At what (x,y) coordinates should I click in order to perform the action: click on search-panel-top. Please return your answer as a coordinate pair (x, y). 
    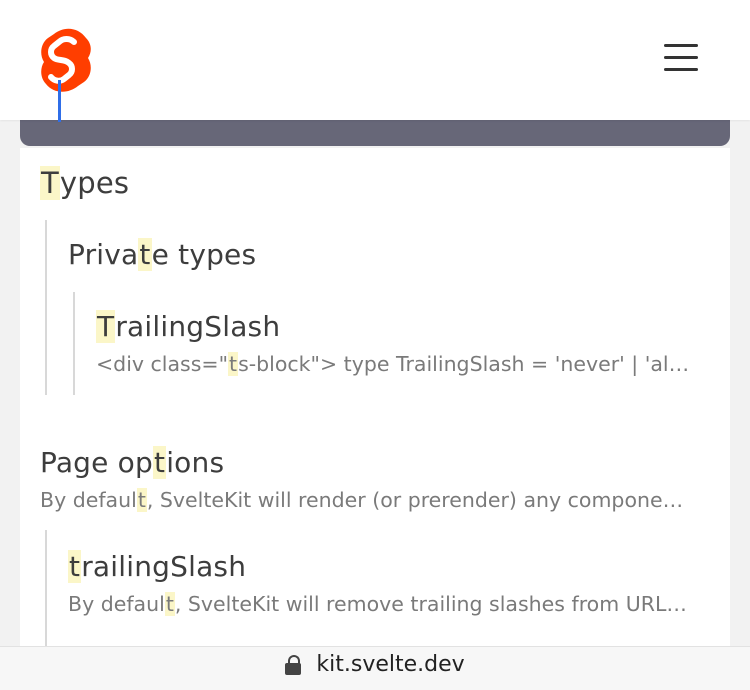
    Looking at the image, I should click on (375, 132).